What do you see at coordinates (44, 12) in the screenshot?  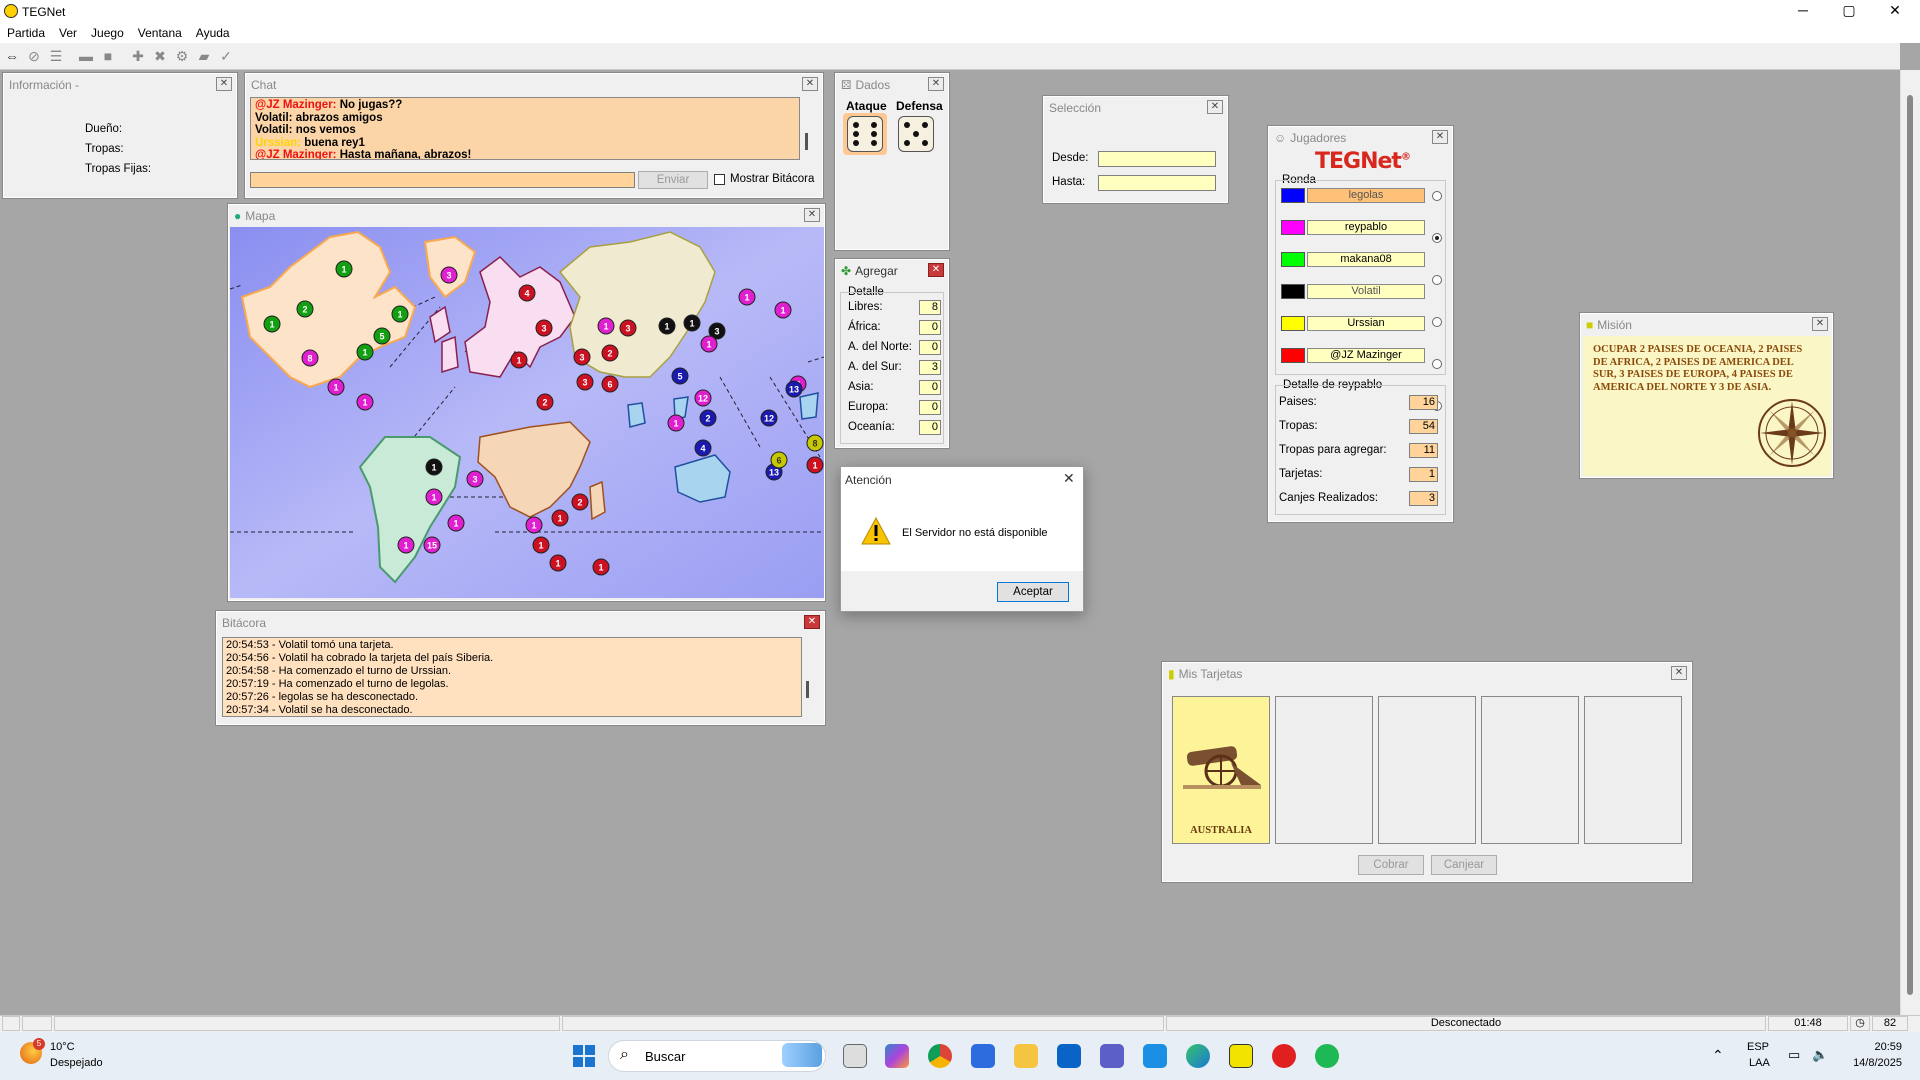 I see `window-title: TEGNet` at bounding box center [44, 12].